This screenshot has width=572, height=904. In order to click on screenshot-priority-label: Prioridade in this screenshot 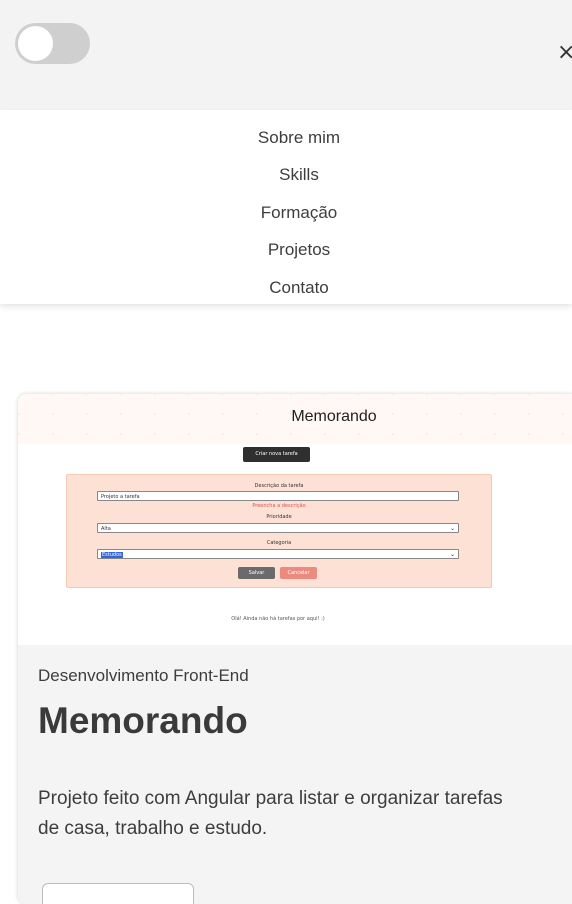, I will do `click(279, 517)`.